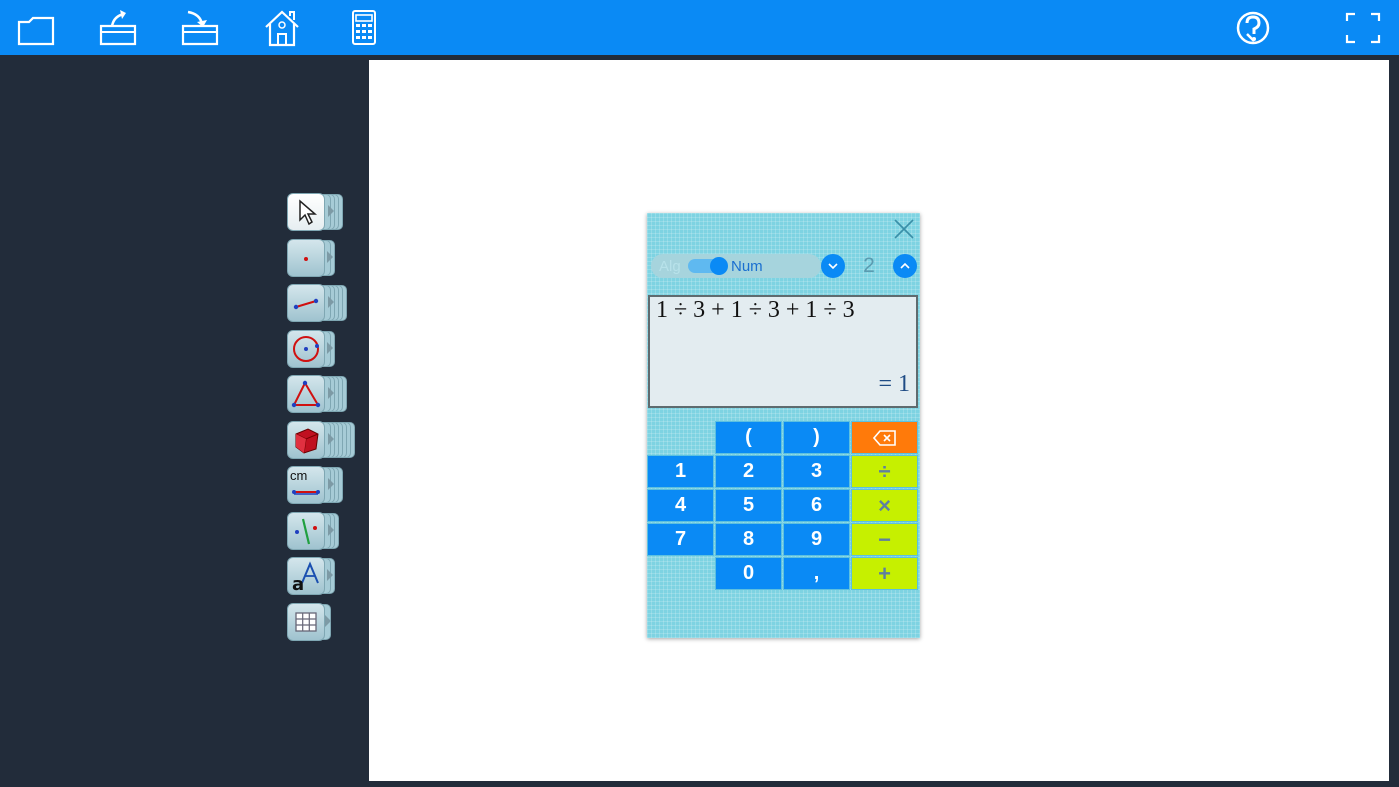  I want to click on open-file-icon, so click(118, 28).